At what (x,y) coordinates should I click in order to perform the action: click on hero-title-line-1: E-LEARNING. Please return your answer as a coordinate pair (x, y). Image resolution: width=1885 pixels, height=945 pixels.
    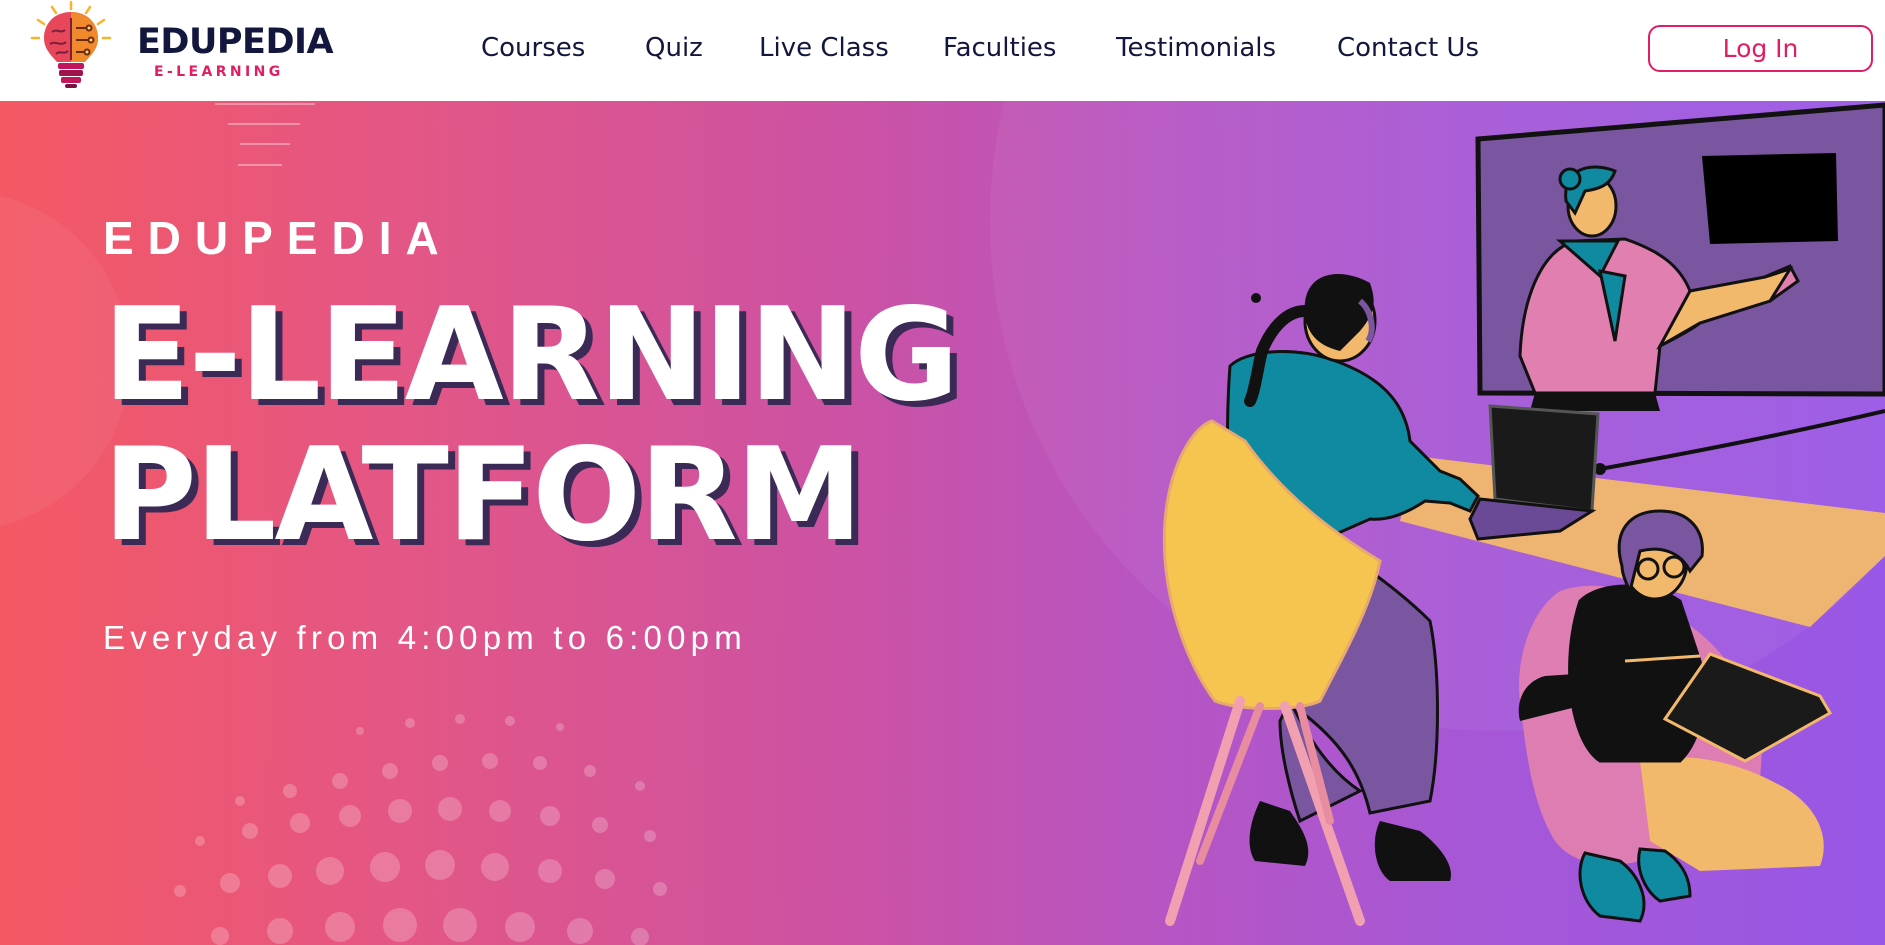
    Looking at the image, I should click on (531, 355).